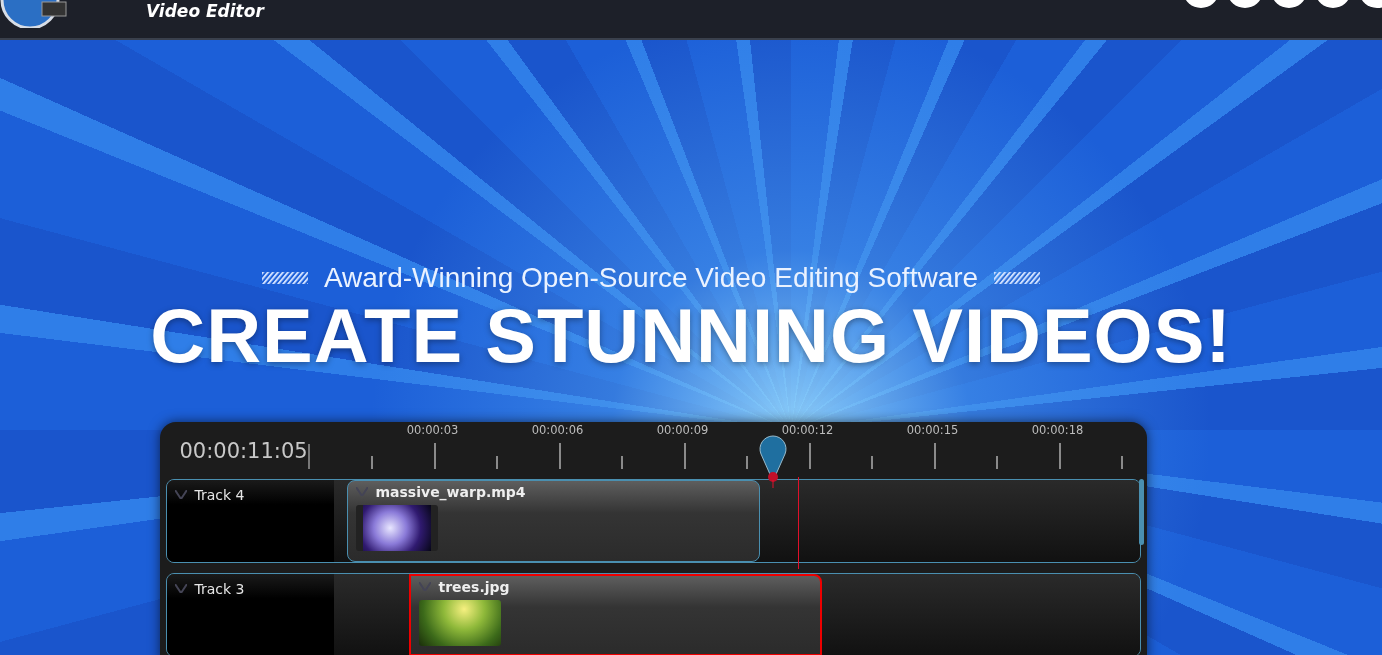 The width and height of the screenshot is (1382, 655). What do you see at coordinates (474, 587) in the screenshot?
I see `clip-name: trees.jpg` at bounding box center [474, 587].